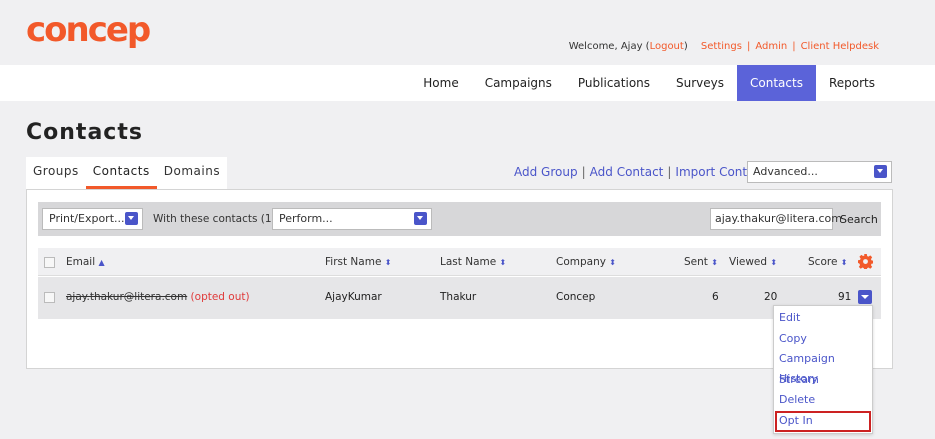  What do you see at coordinates (667, 46) in the screenshot?
I see `logout-link: Logout` at bounding box center [667, 46].